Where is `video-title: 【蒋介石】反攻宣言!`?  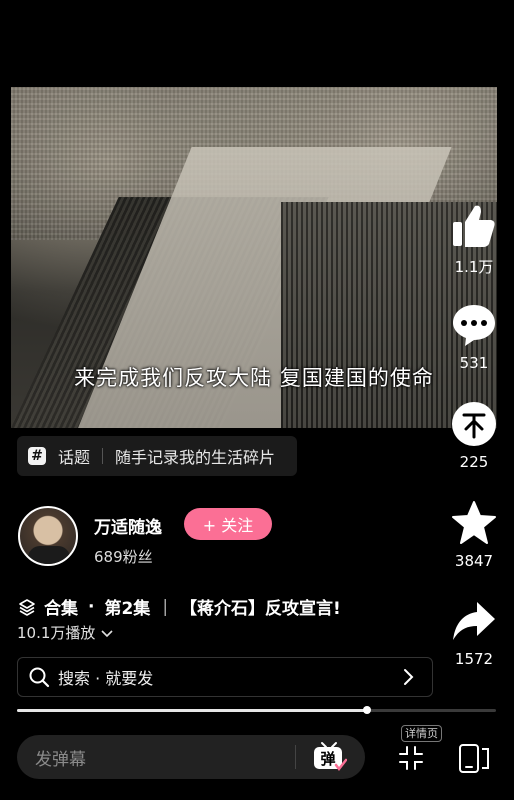
video-title: 【蒋介石】反攻宣言! is located at coordinates (260, 609).